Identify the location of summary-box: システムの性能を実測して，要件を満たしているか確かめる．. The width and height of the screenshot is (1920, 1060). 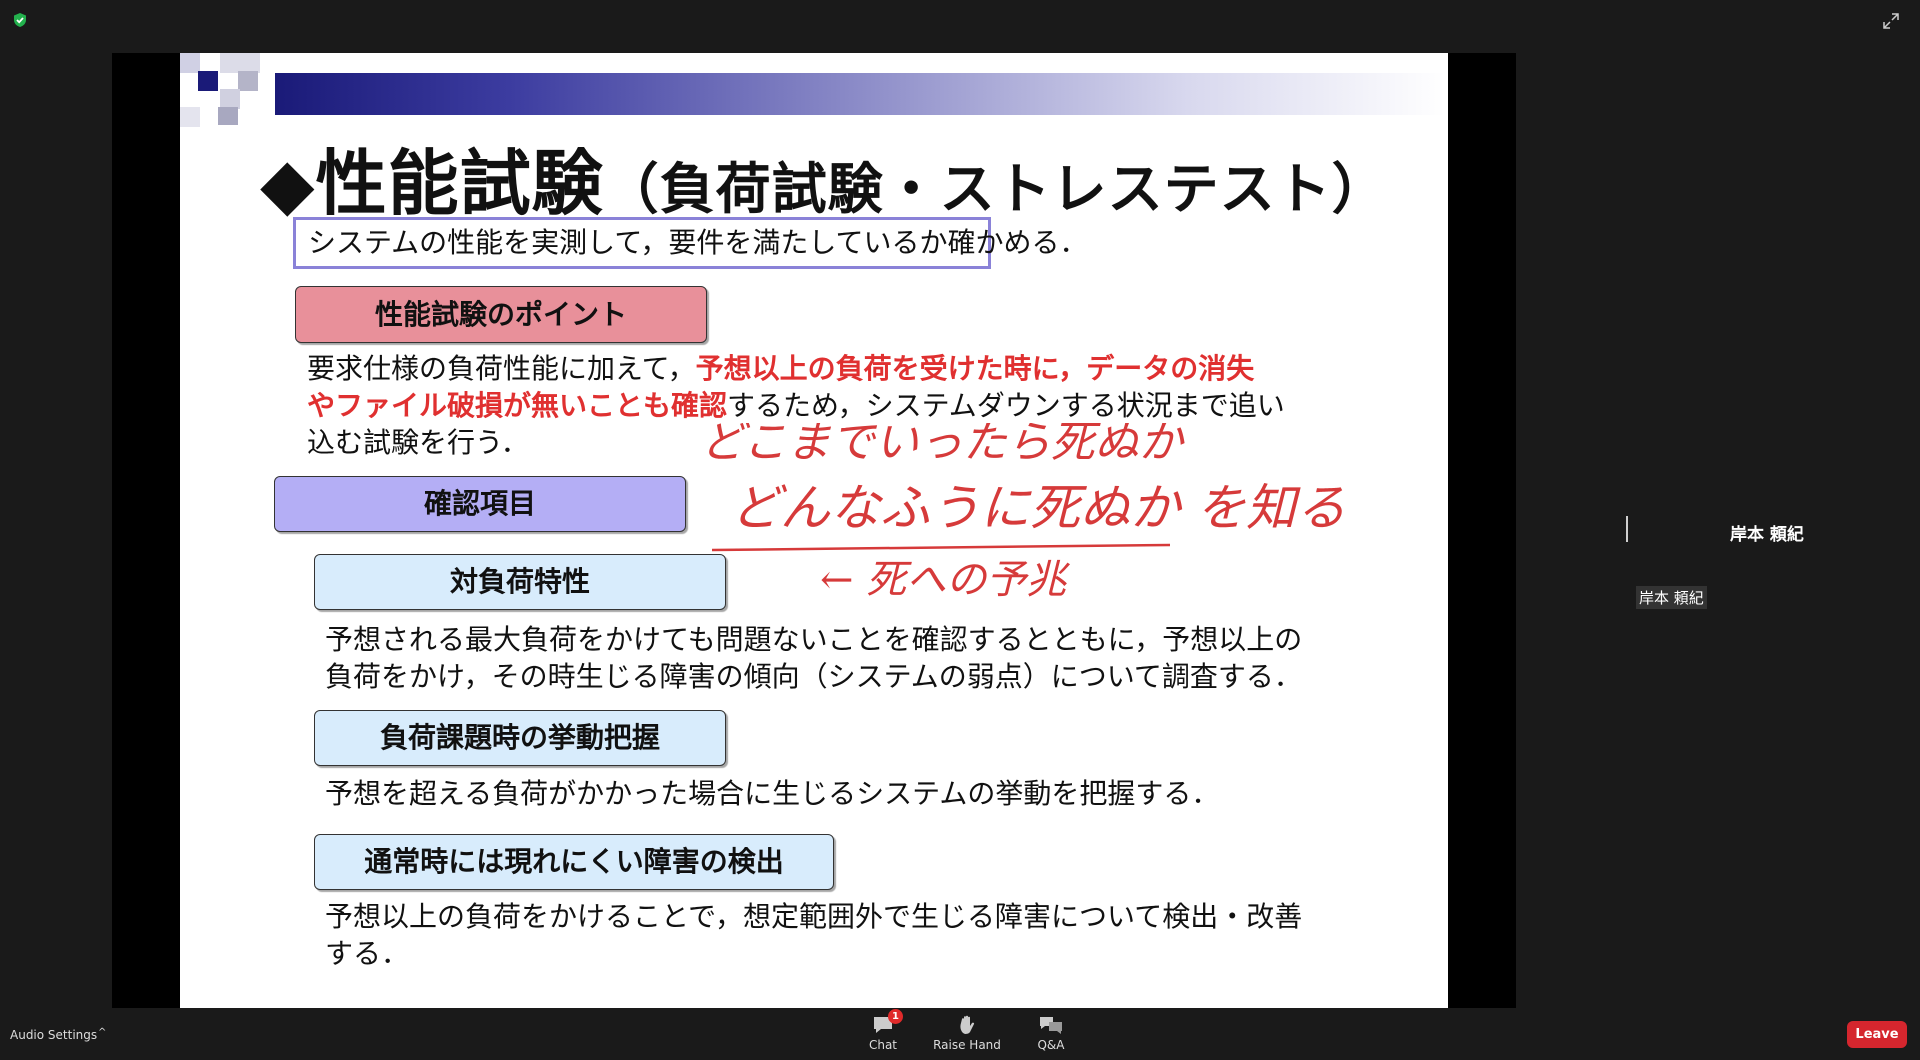
(690, 243).